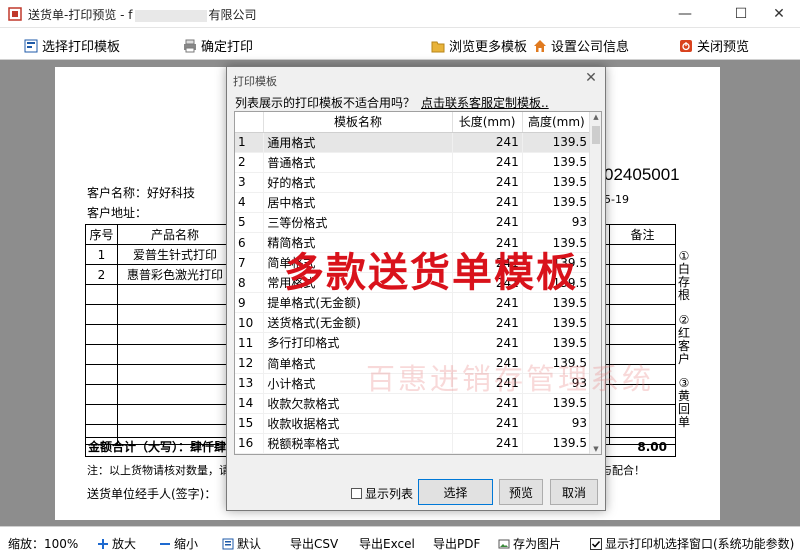 The image size is (800, 556). What do you see at coordinates (455, 492) in the screenshot?
I see `select-button: 选择` at bounding box center [455, 492].